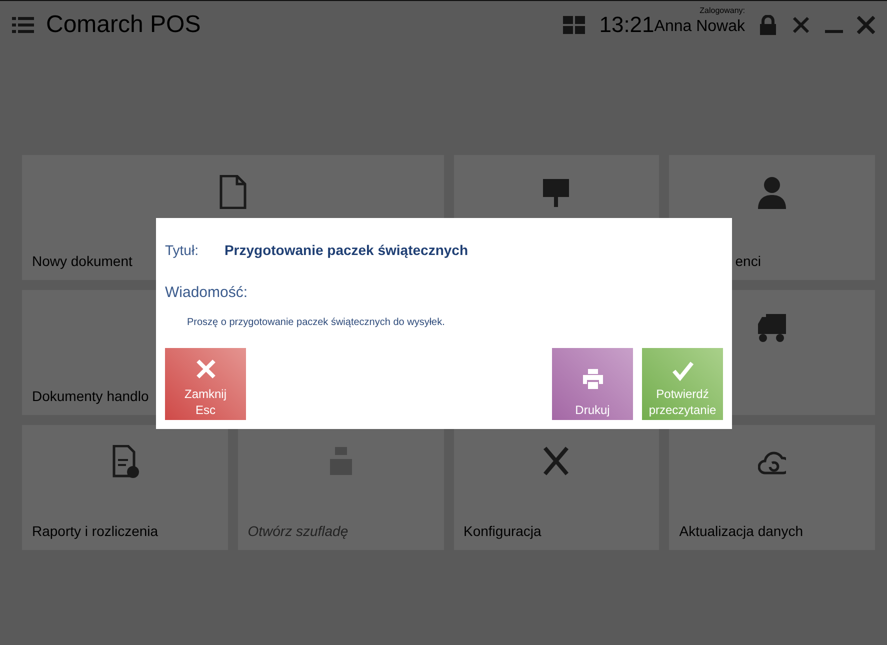 The image size is (887, 645). I want to click on report-icon, so click(124, 462).